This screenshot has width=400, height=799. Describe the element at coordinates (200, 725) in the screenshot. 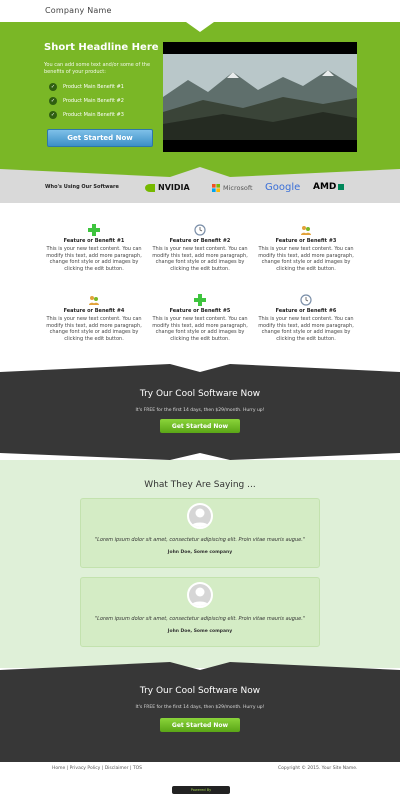

I see `cta2-get-started-button: Get Started Now` at that location.